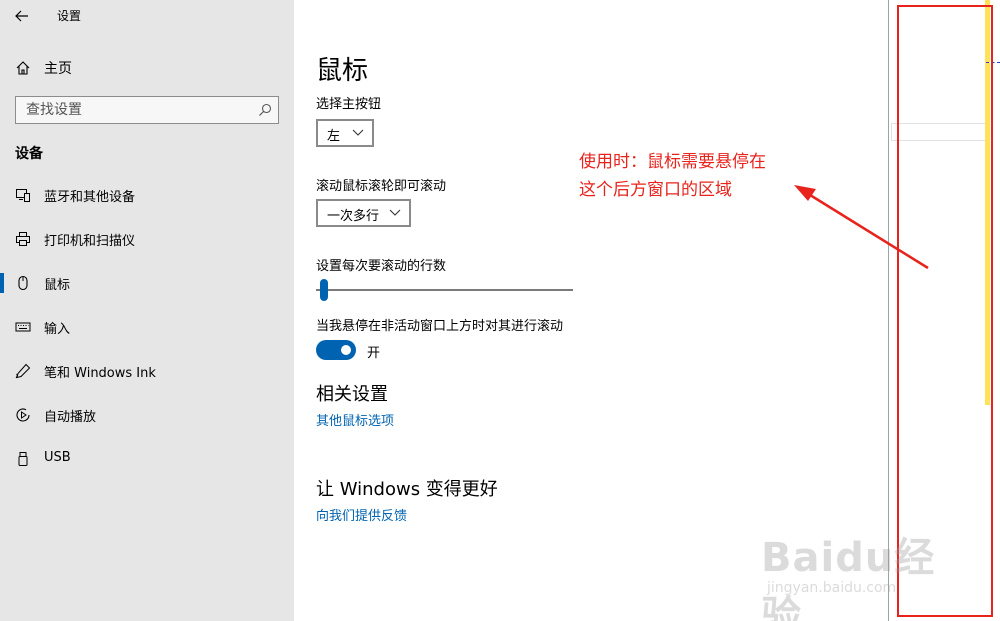  Describe the element at coordinates (23, 68) in the screenshot. I see `home-icon` at that location.